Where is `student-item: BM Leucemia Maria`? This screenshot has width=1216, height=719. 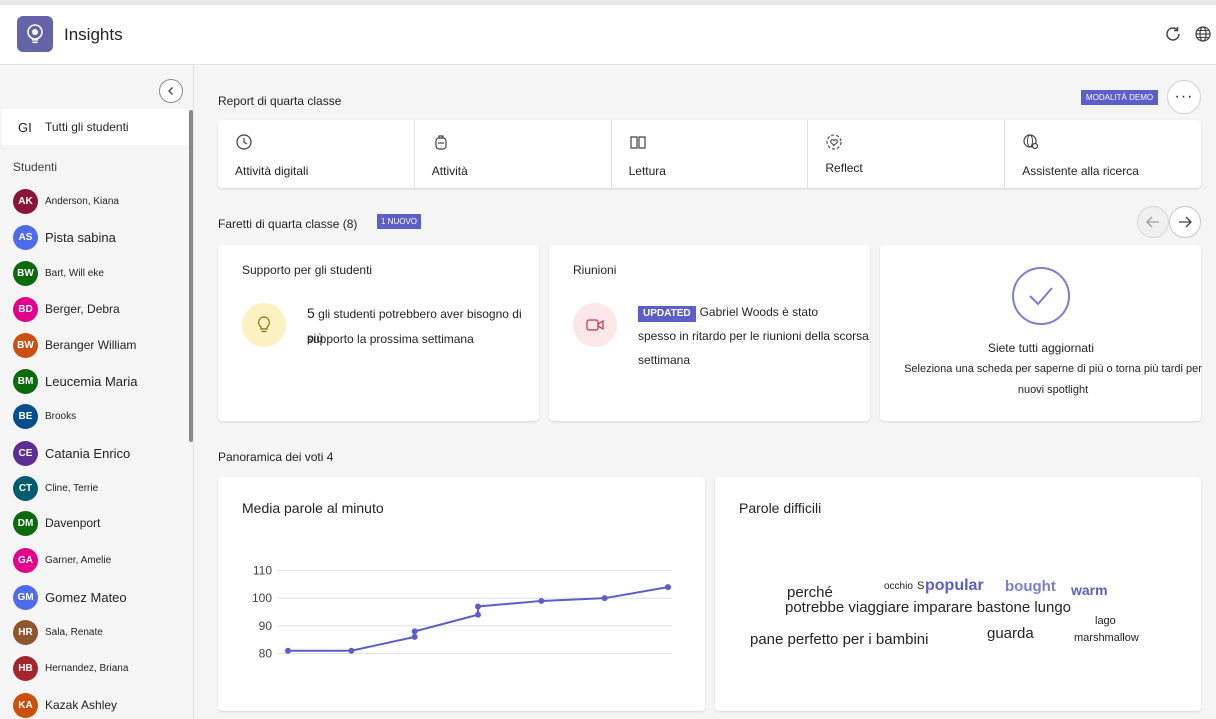
student-item: BM Leucemia Maria is located at coordinates (75, 381).